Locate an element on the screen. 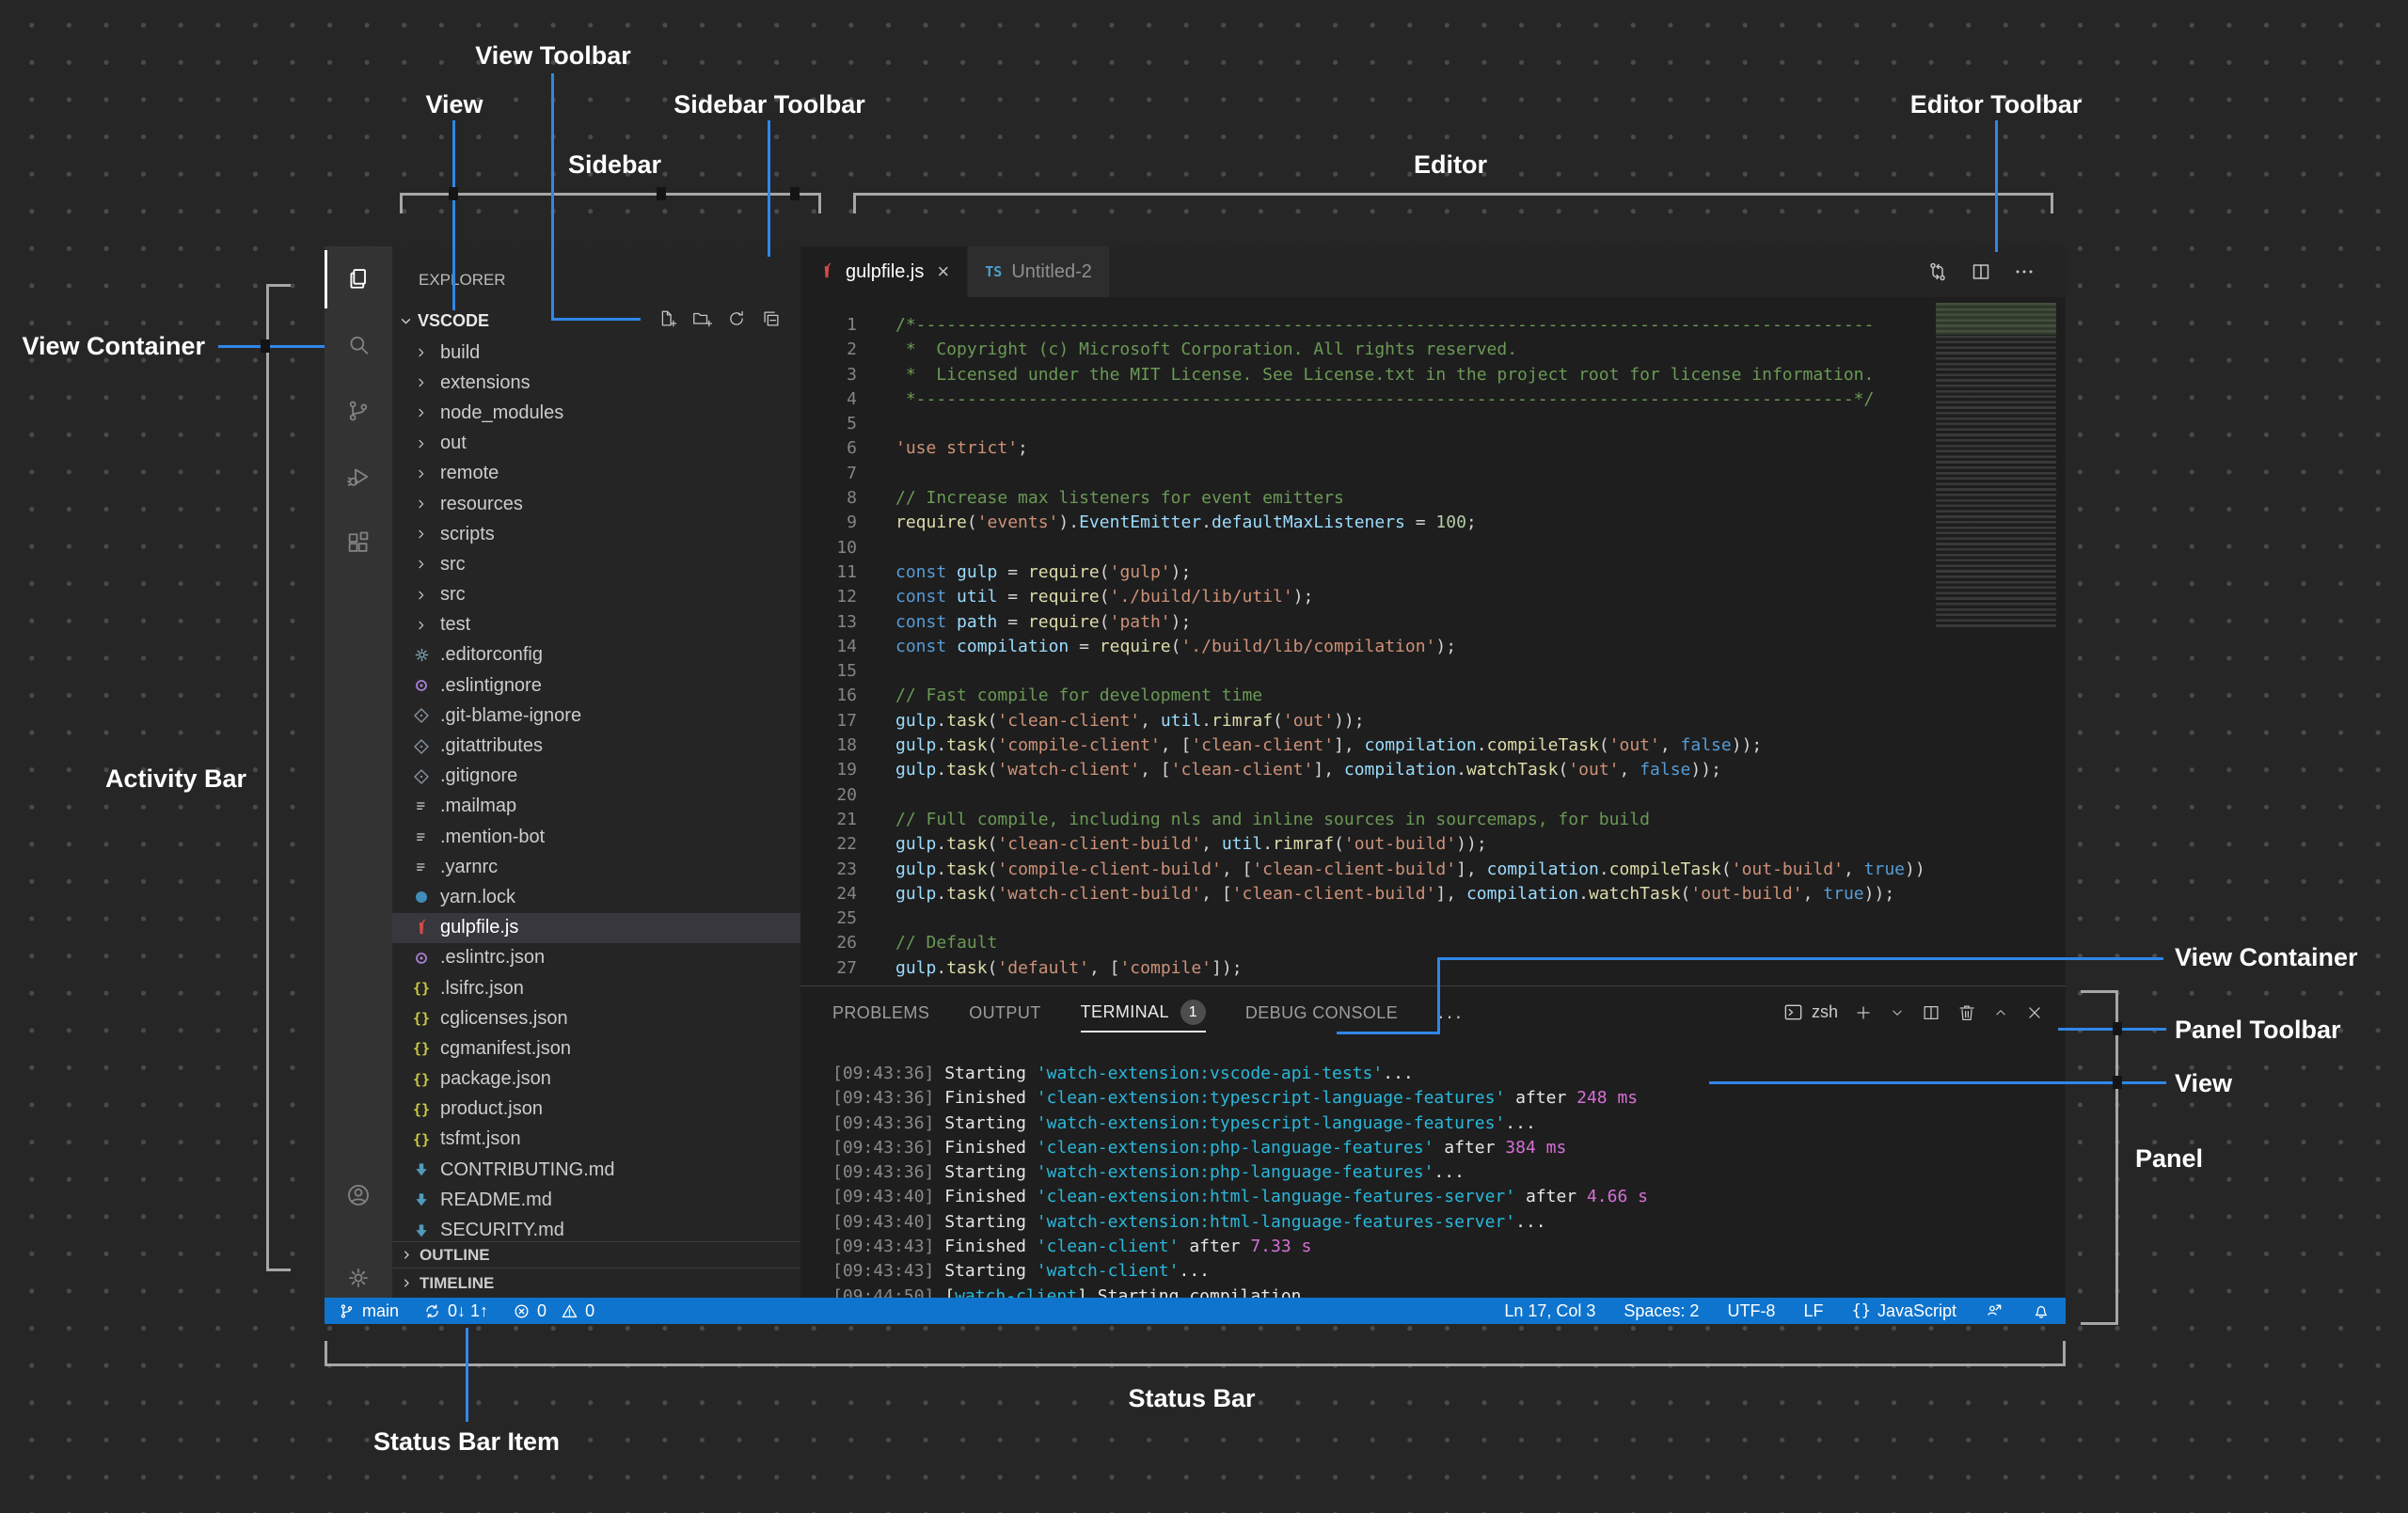 Image resolution: width=2408 pixels, height=1513 pixels. tree-item-build: build is located at coordinates (596, 353).